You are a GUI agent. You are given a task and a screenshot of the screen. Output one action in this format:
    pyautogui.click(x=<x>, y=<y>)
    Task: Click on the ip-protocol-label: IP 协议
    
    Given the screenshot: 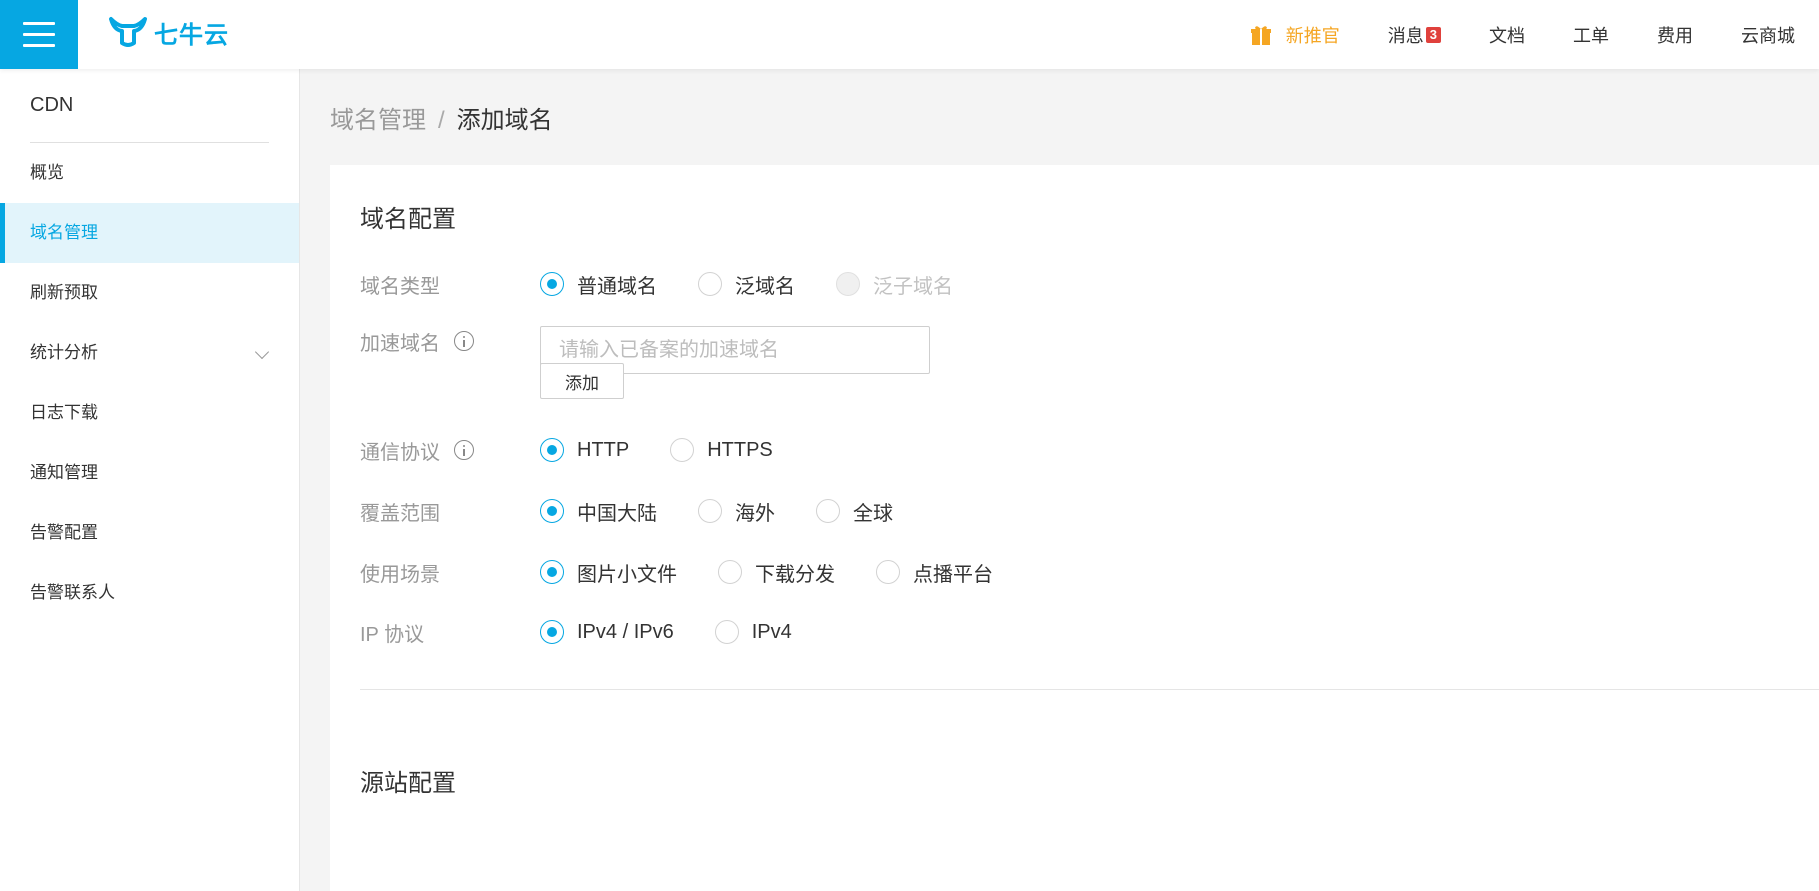 What is the action you would take?
    pyautogui.click(x=392, y=634)
    